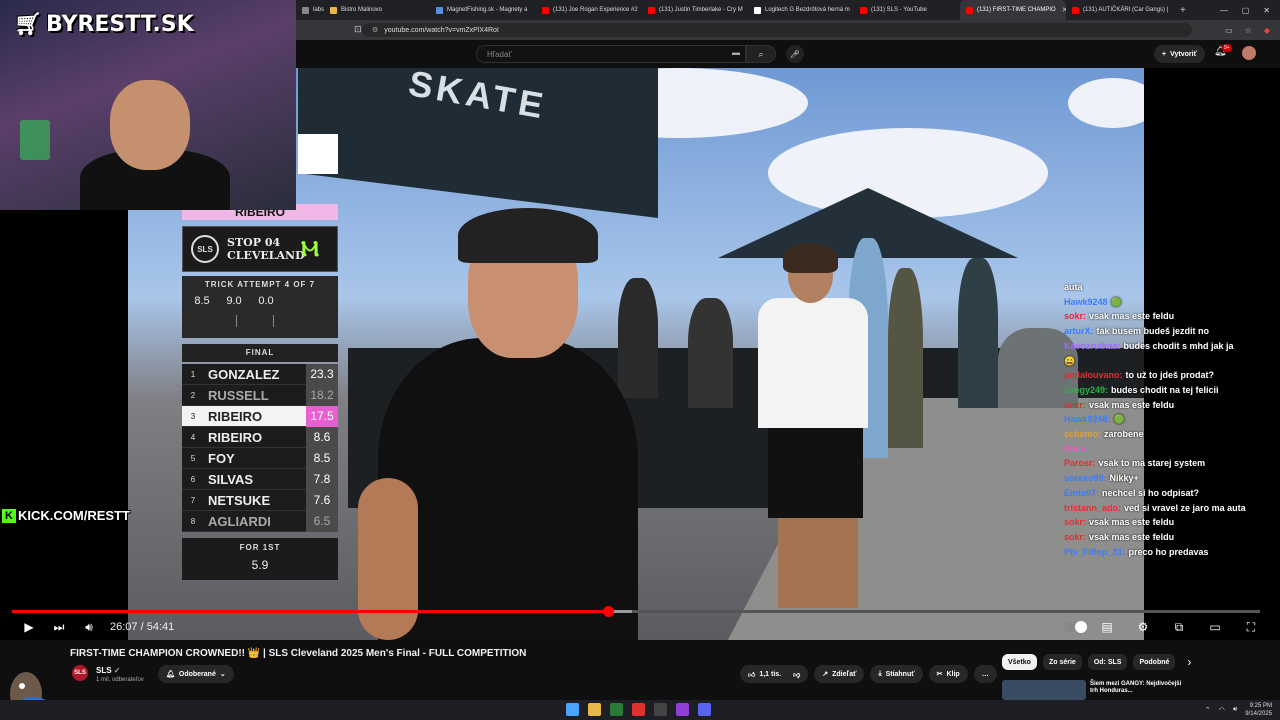 This screenshot has width=1280, height=720. I want to click on channel-avatar: SLS, so click(80, 673).